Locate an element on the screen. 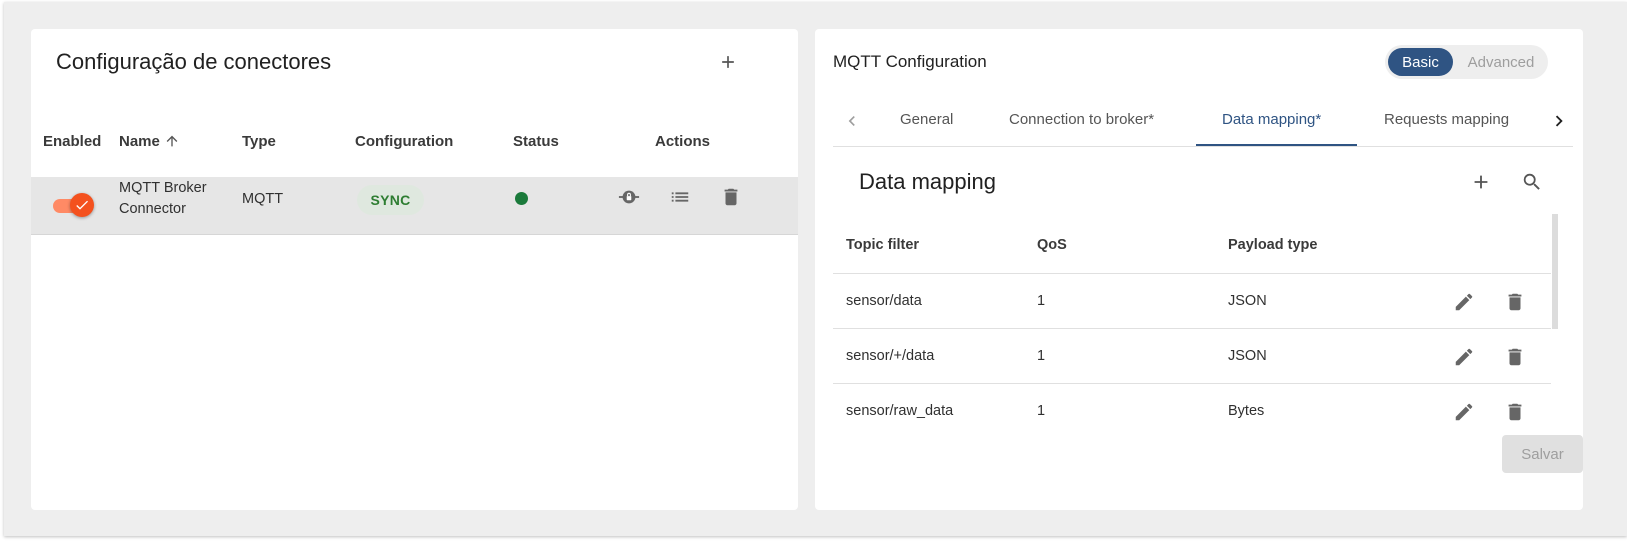 The height and width of the screenshot is (544, 1627). active-tab-indicator is located at coordinates (1276, 145).